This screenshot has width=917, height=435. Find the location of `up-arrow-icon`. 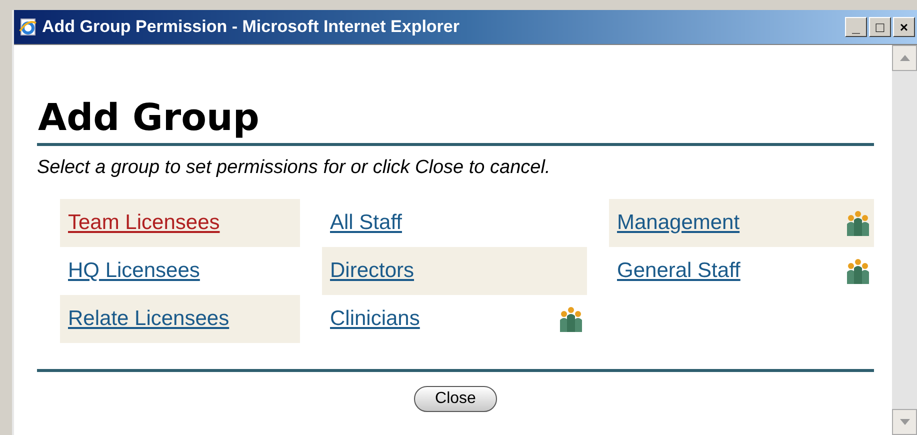

up-arrow-icon is located at coordinates (905, 58).